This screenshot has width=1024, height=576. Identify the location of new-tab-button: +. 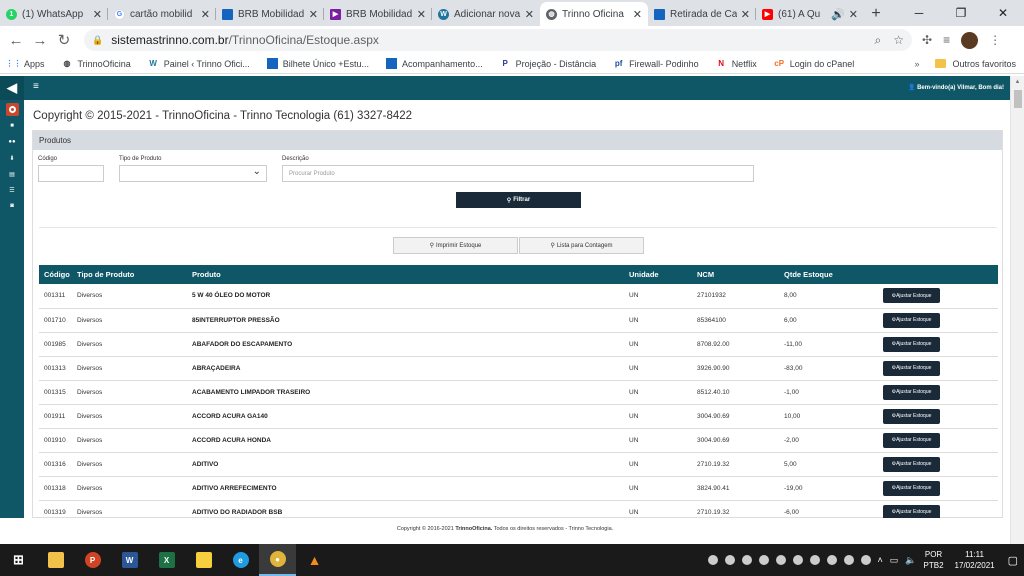
(876, 14).